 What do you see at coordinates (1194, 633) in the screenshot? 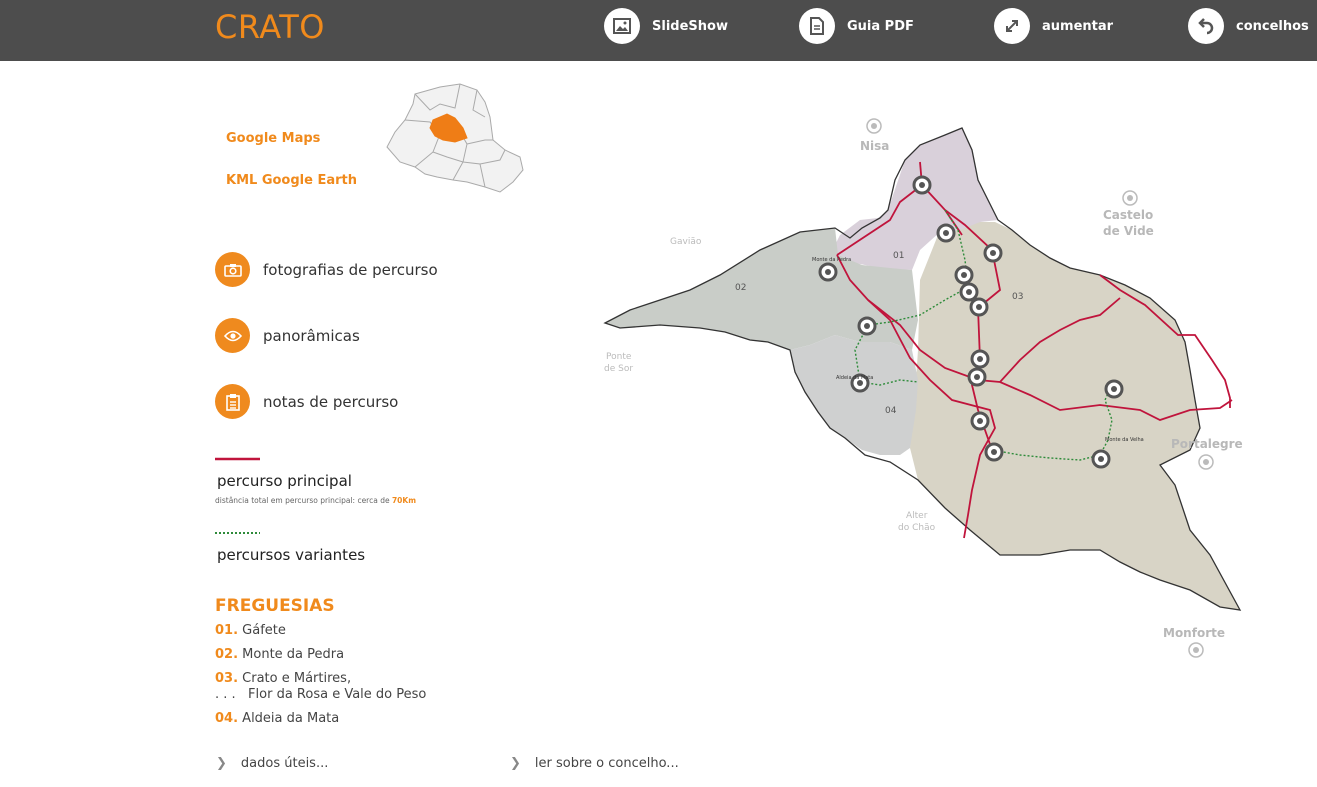
I see `place-monforte: Monforte` at bounding box center [1194, 633].